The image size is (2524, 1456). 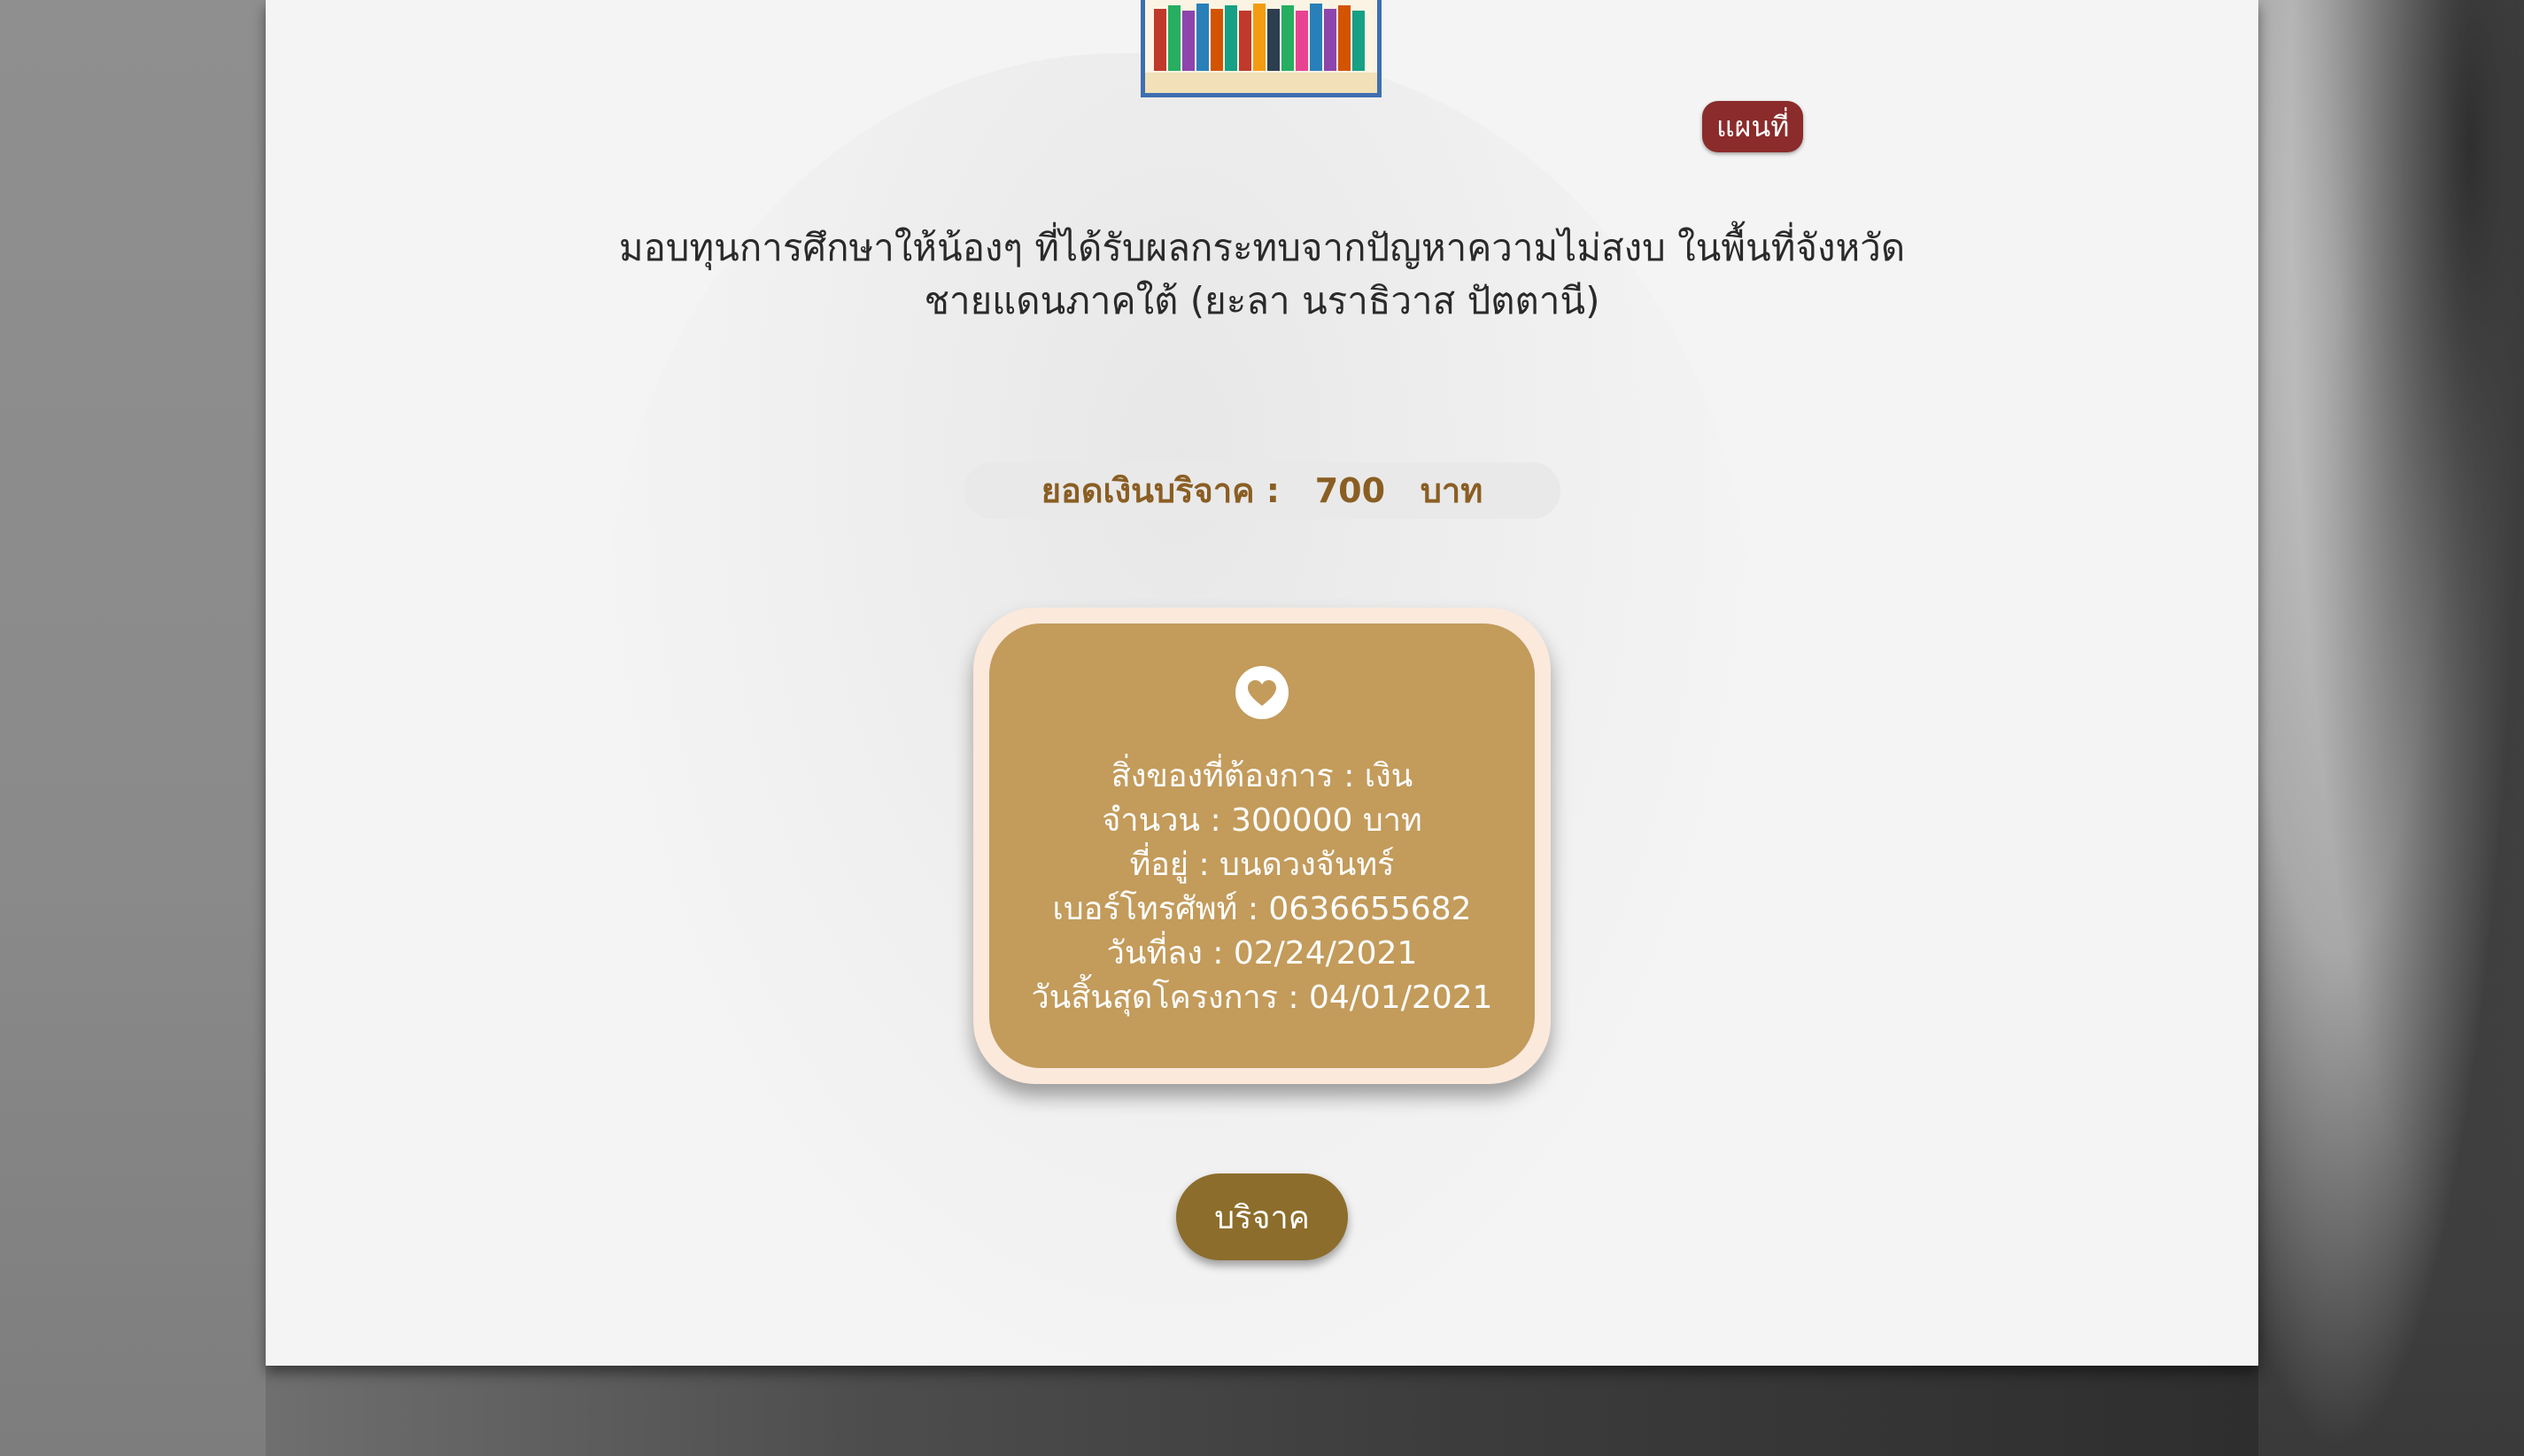 What do you see at coordinates (1262, 692) in the screenshot?
I see `heart-icon` at bounding box center [1262, 692].